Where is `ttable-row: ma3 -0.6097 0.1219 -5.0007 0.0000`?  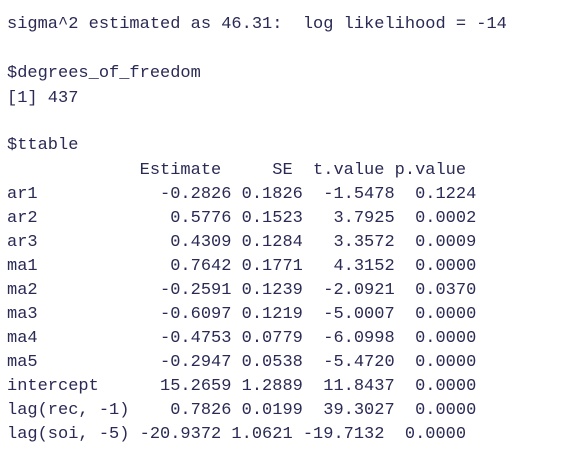
ttable-row: ma3 -0.6097 0.1219 -5.0007 0.0000 is located at coordinates (242, 314).